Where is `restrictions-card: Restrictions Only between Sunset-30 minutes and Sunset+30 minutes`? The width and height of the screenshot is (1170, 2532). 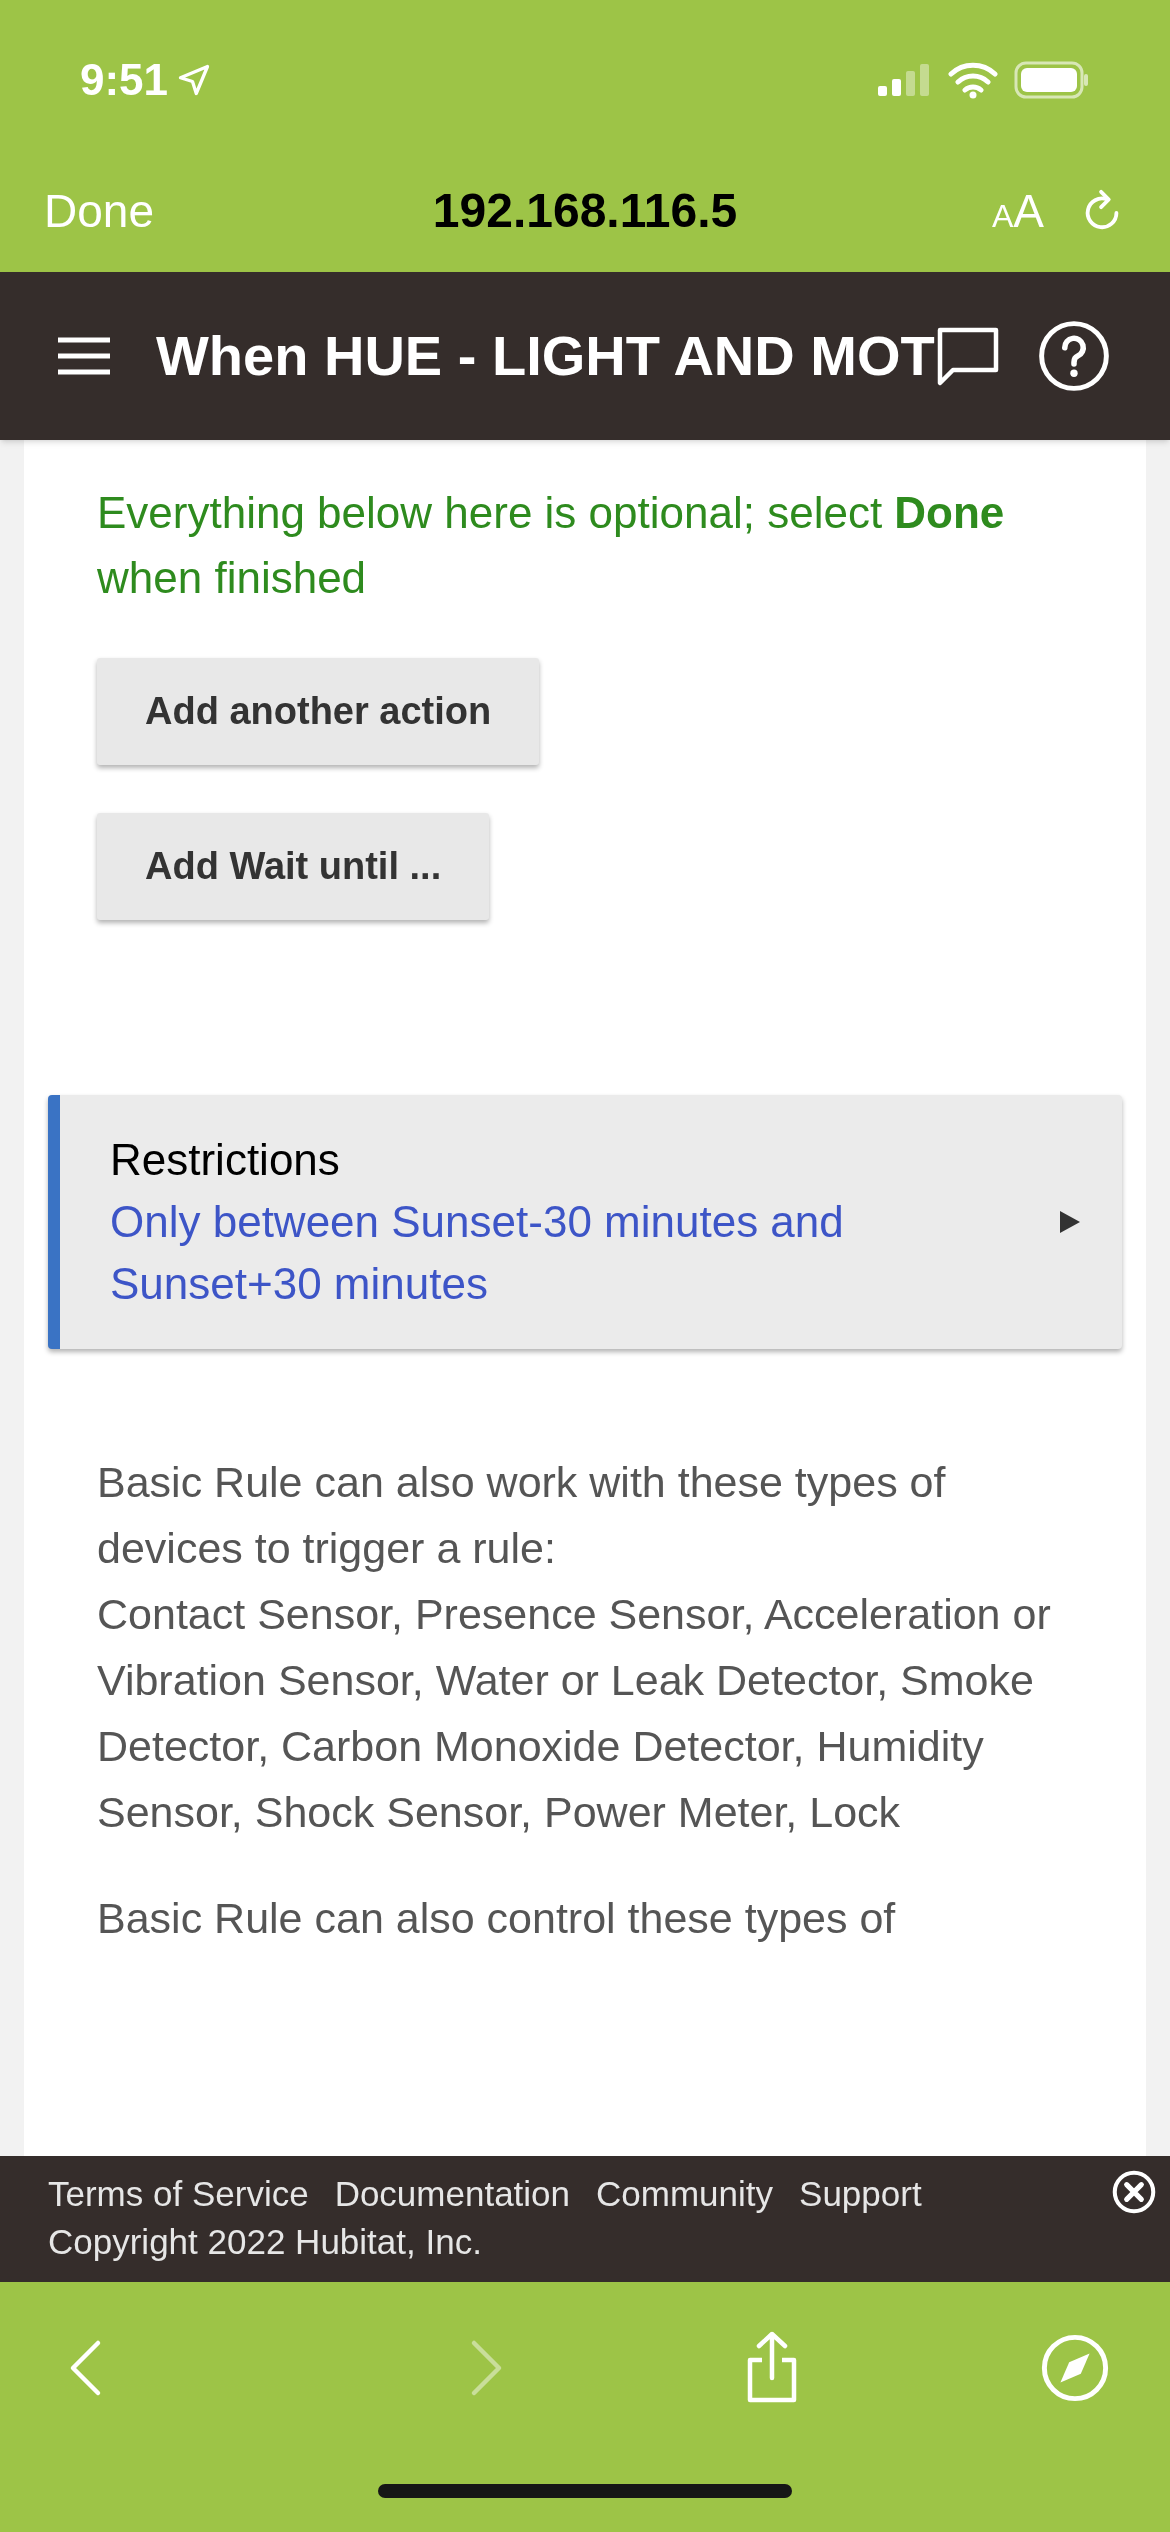 restrictions-card: Restrictions Only between Sunset-30 minutes and Sunset+30 minutes is located at coordinates (585, 1222).